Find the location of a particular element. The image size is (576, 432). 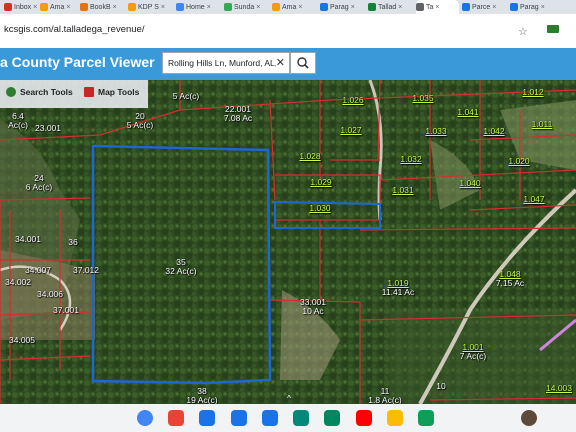

search-value: Rolling Hills Ln, Munford, AL, 3 is located at coordinates (222, 63).